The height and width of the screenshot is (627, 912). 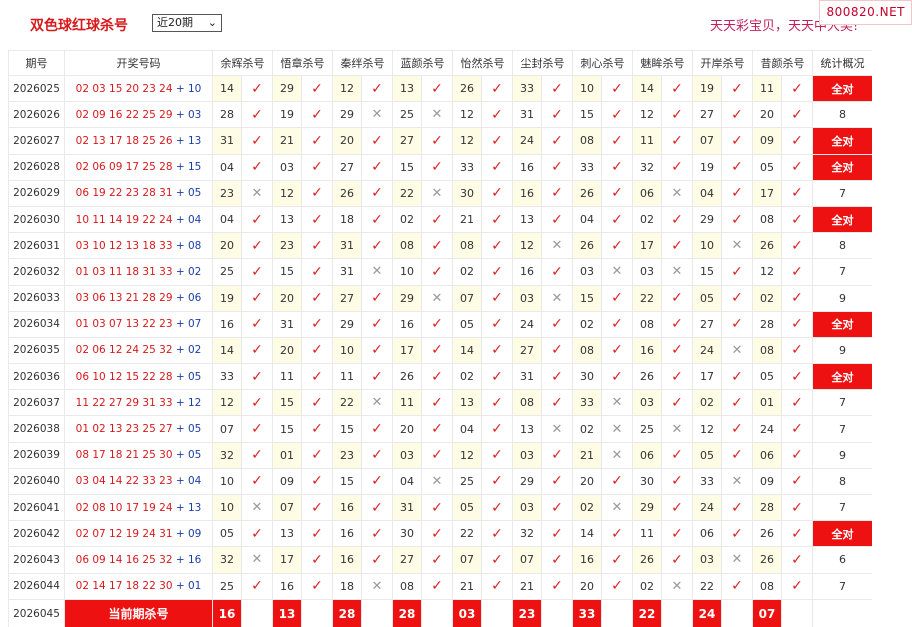 What do you see at coordinates (36, 63) in the screenshot?
I see `column-header: 期号` at bounding box center [36, 63].